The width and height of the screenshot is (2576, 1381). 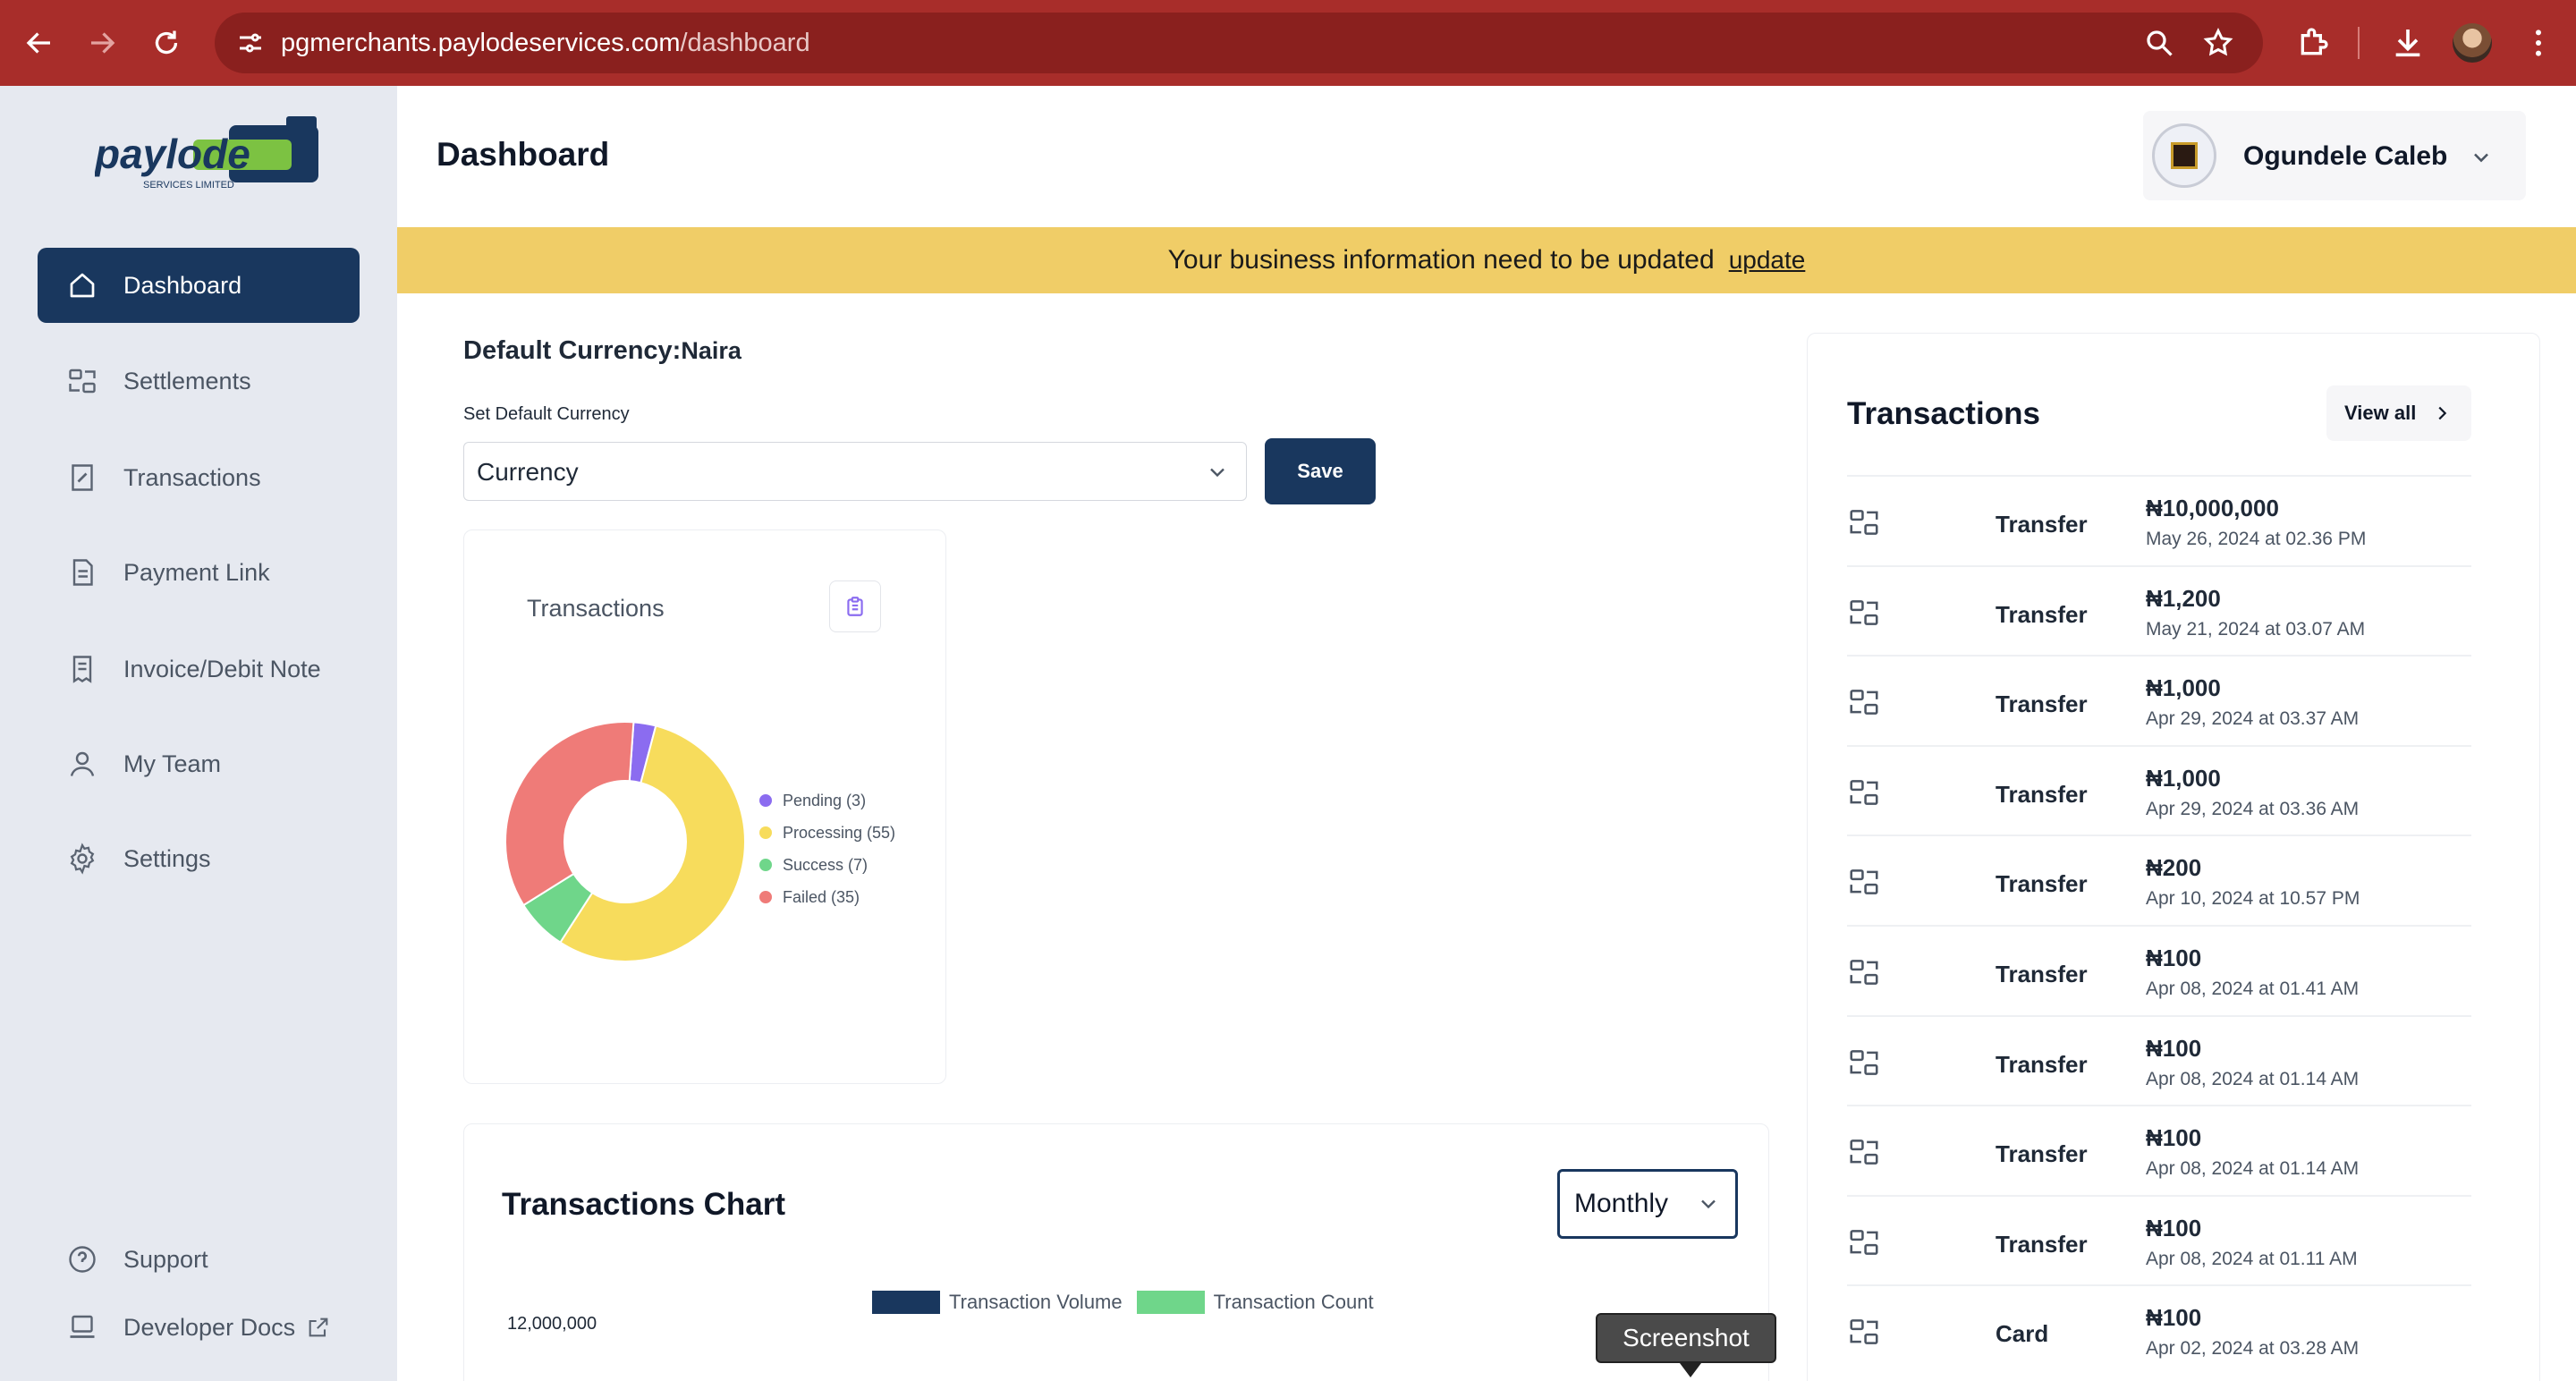 I want to click on sidebar-item-settings: Settings, so click(x=199, y=858).